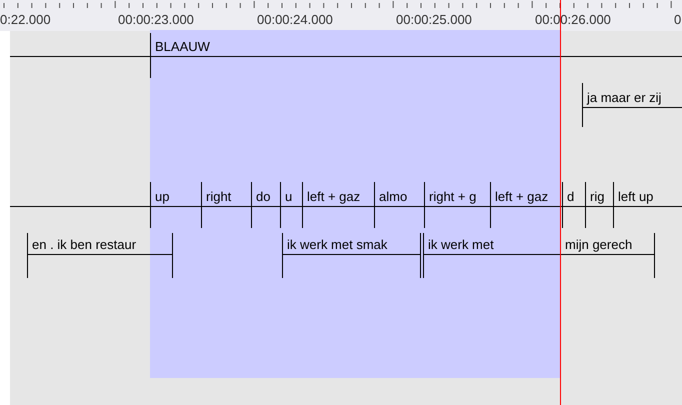 The image size is (682, 405). Describe the element at coordinates (175, 205) in the screenshot. I see `annotation: up` at that location.